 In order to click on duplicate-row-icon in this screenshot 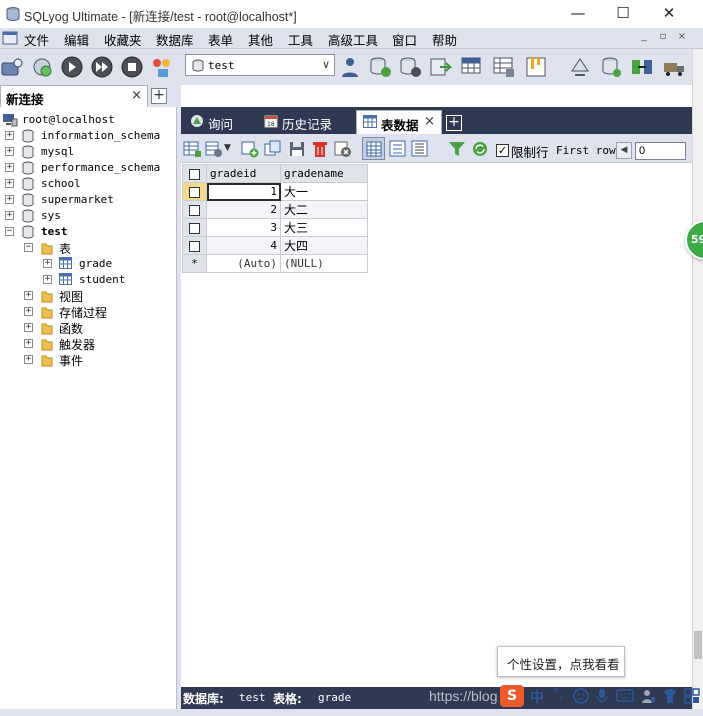, I will do `click(273, 149)`.